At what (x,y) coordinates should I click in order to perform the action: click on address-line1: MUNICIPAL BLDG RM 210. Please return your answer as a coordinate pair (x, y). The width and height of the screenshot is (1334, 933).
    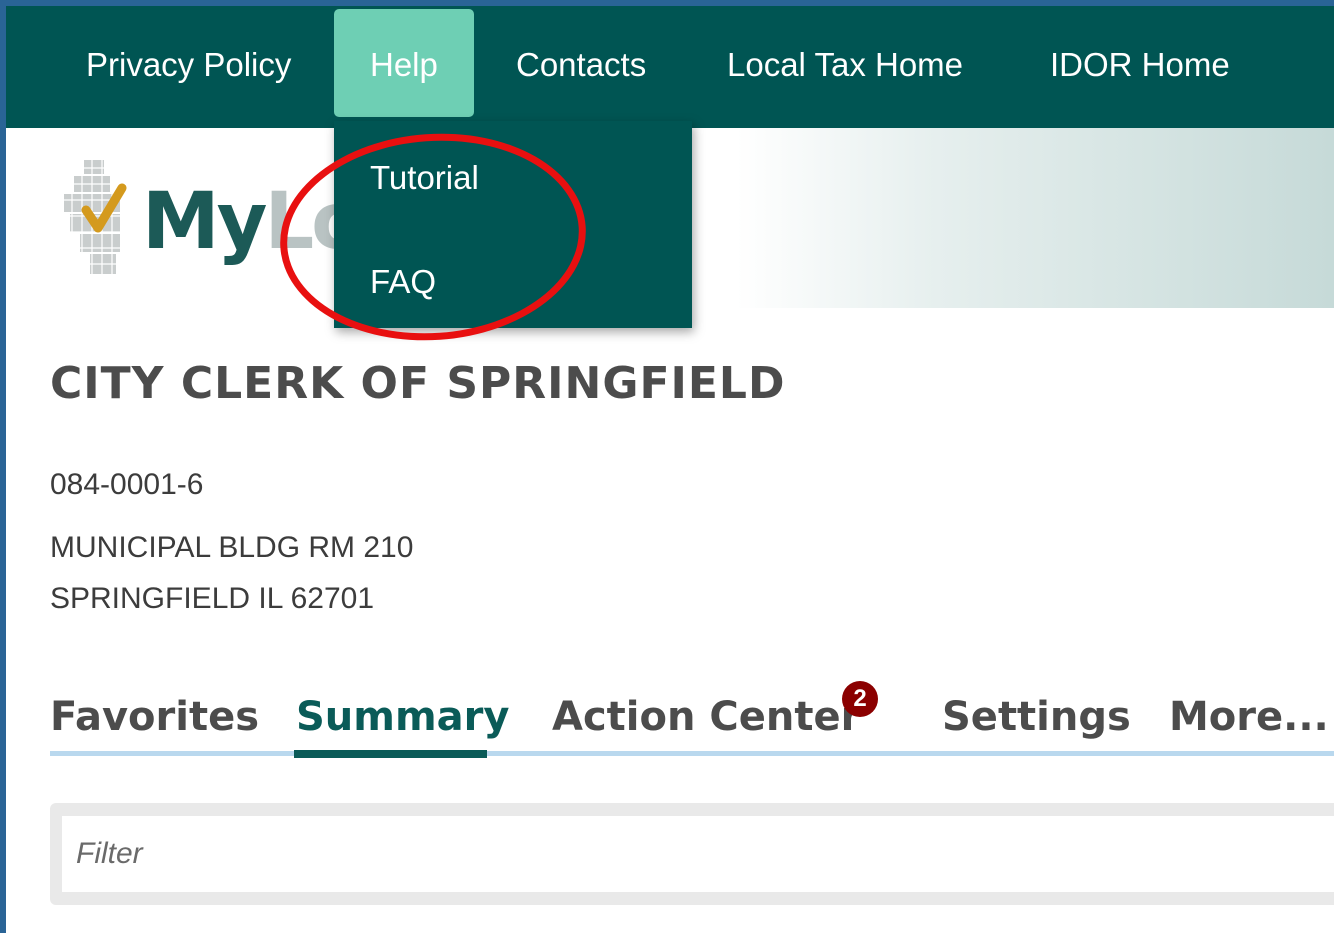
    Looking at the image, I should click on (232, 547).